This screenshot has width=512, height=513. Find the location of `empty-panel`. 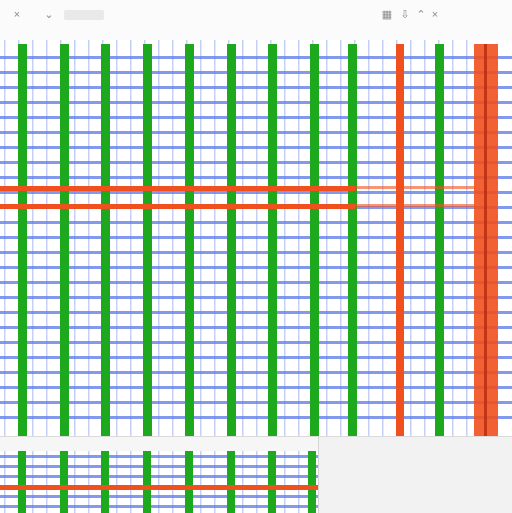

empty-panel is located at coordinates (415, 475).